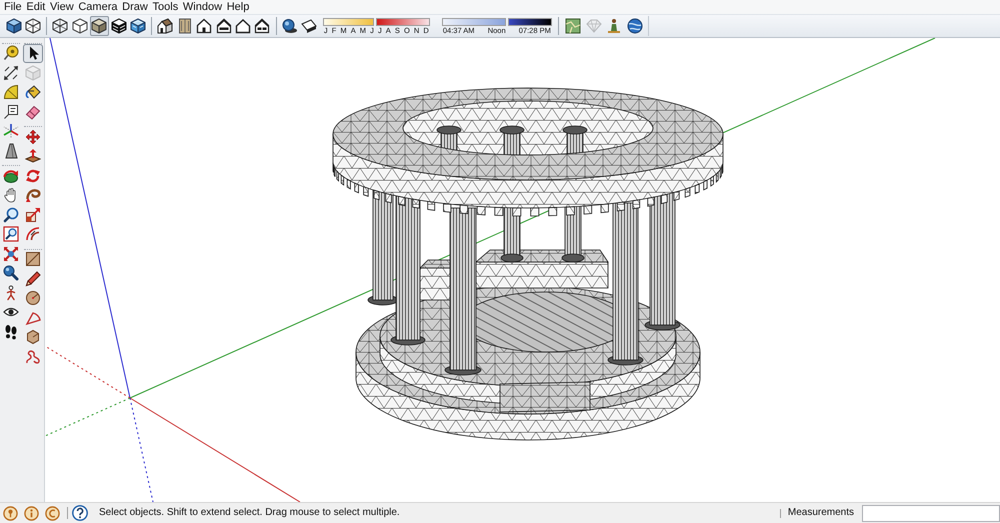 This screenshot has width=1000, height=523. I want to click on shaded-cube-icon, so click(99, 26).